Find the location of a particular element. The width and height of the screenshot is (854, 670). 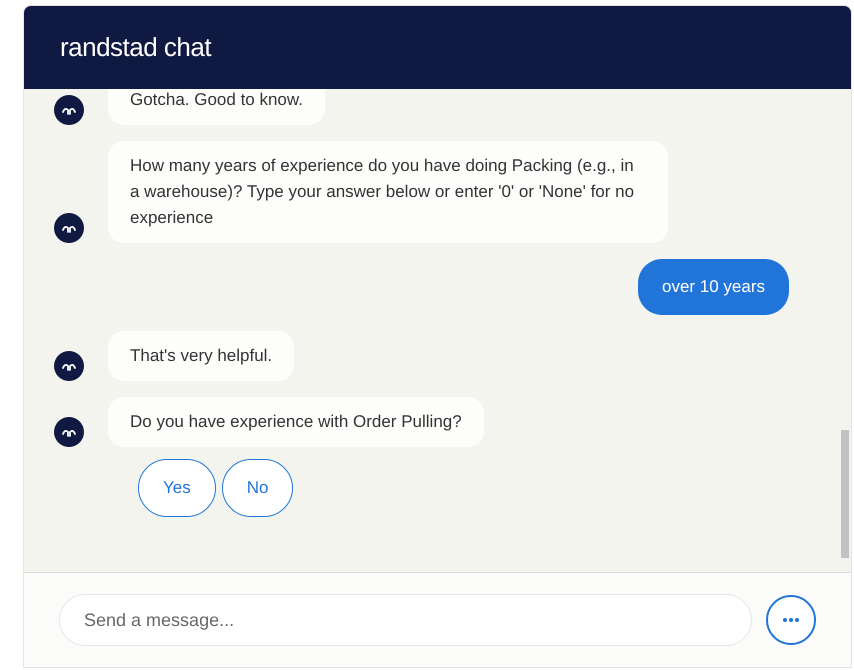

more-options-button is located at coordinates (791, 620).